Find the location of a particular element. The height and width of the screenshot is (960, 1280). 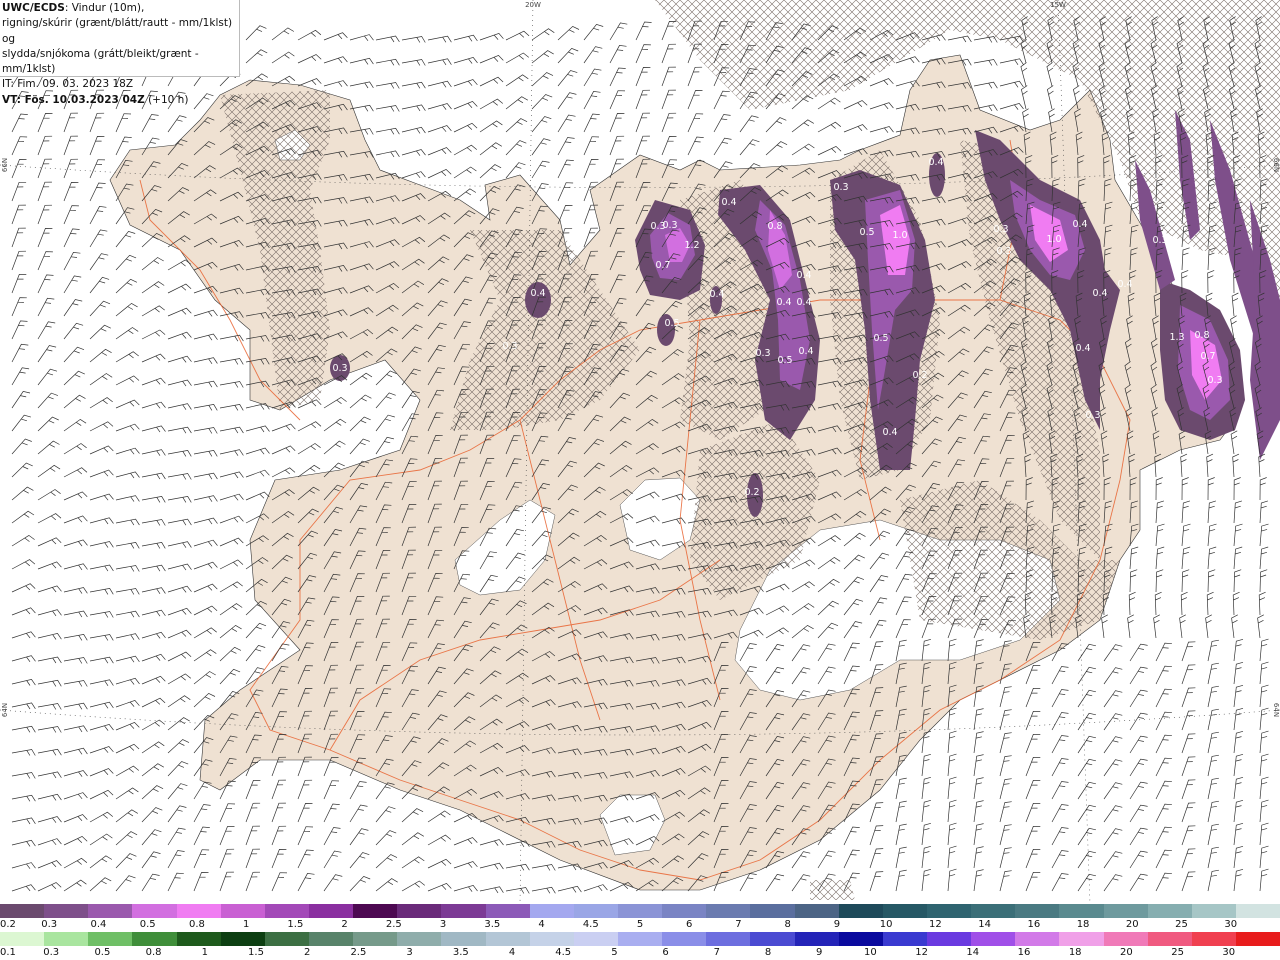

rain-scale-tick-label: 14 is located at coordinates (973, 952).